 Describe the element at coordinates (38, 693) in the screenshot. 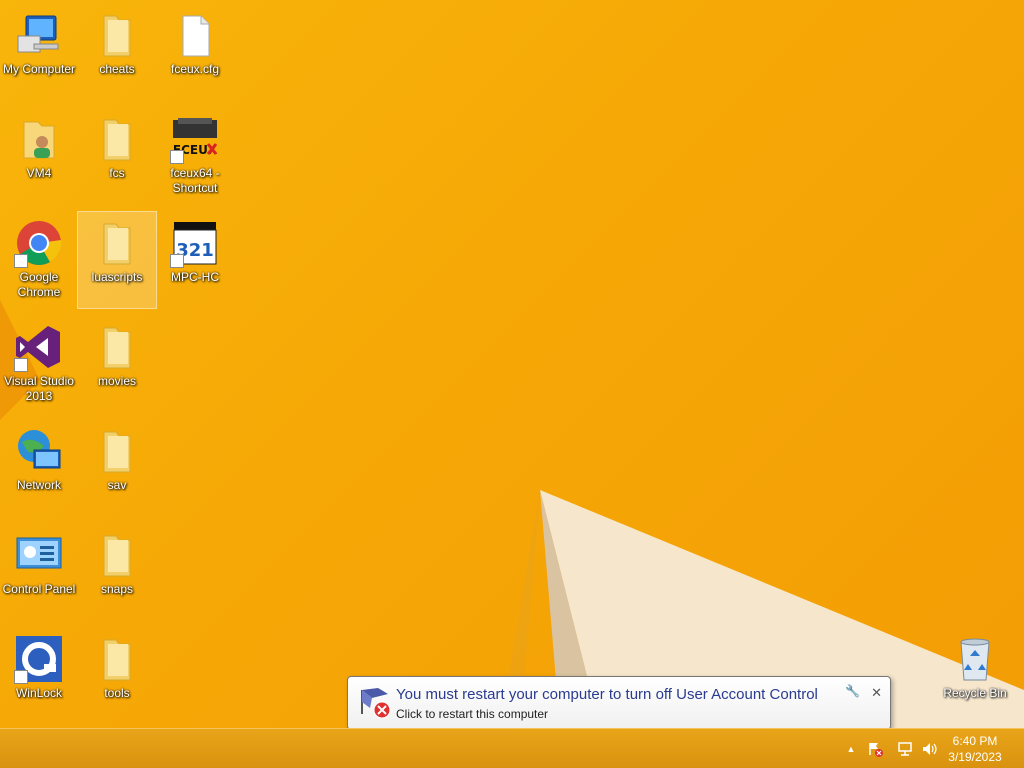

I see `icon-label: WinLock` at that location.